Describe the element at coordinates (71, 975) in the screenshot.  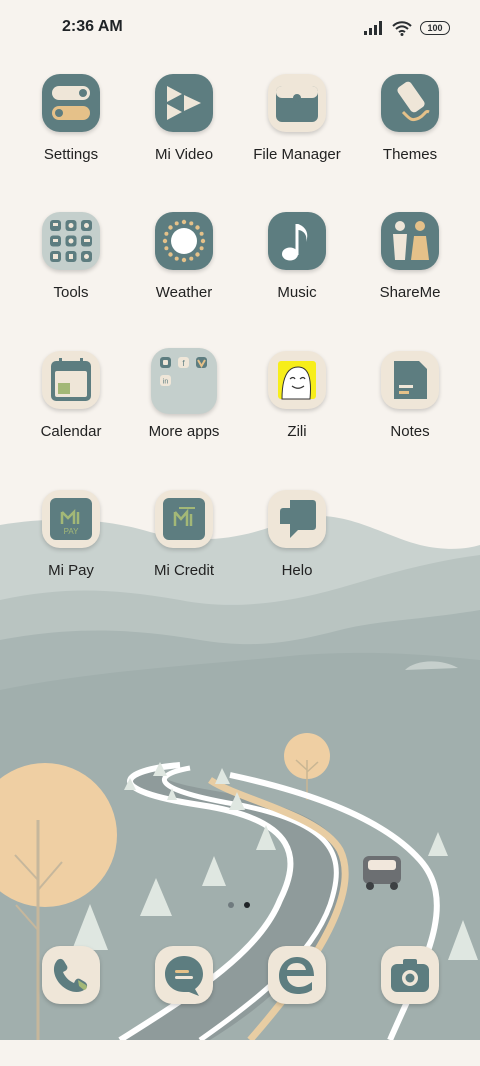
I see `phone-icon` at that location.